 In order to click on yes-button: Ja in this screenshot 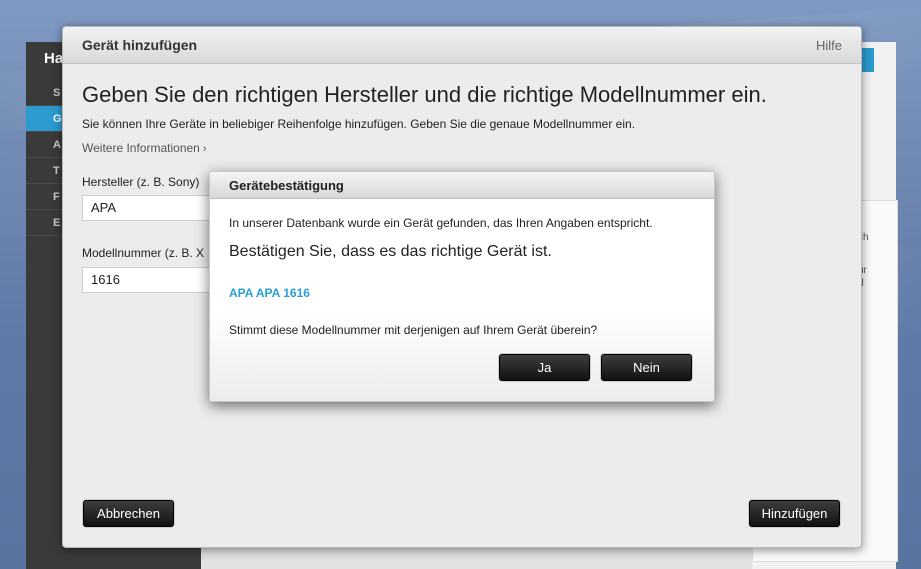, I will do `click(544, 367)`.